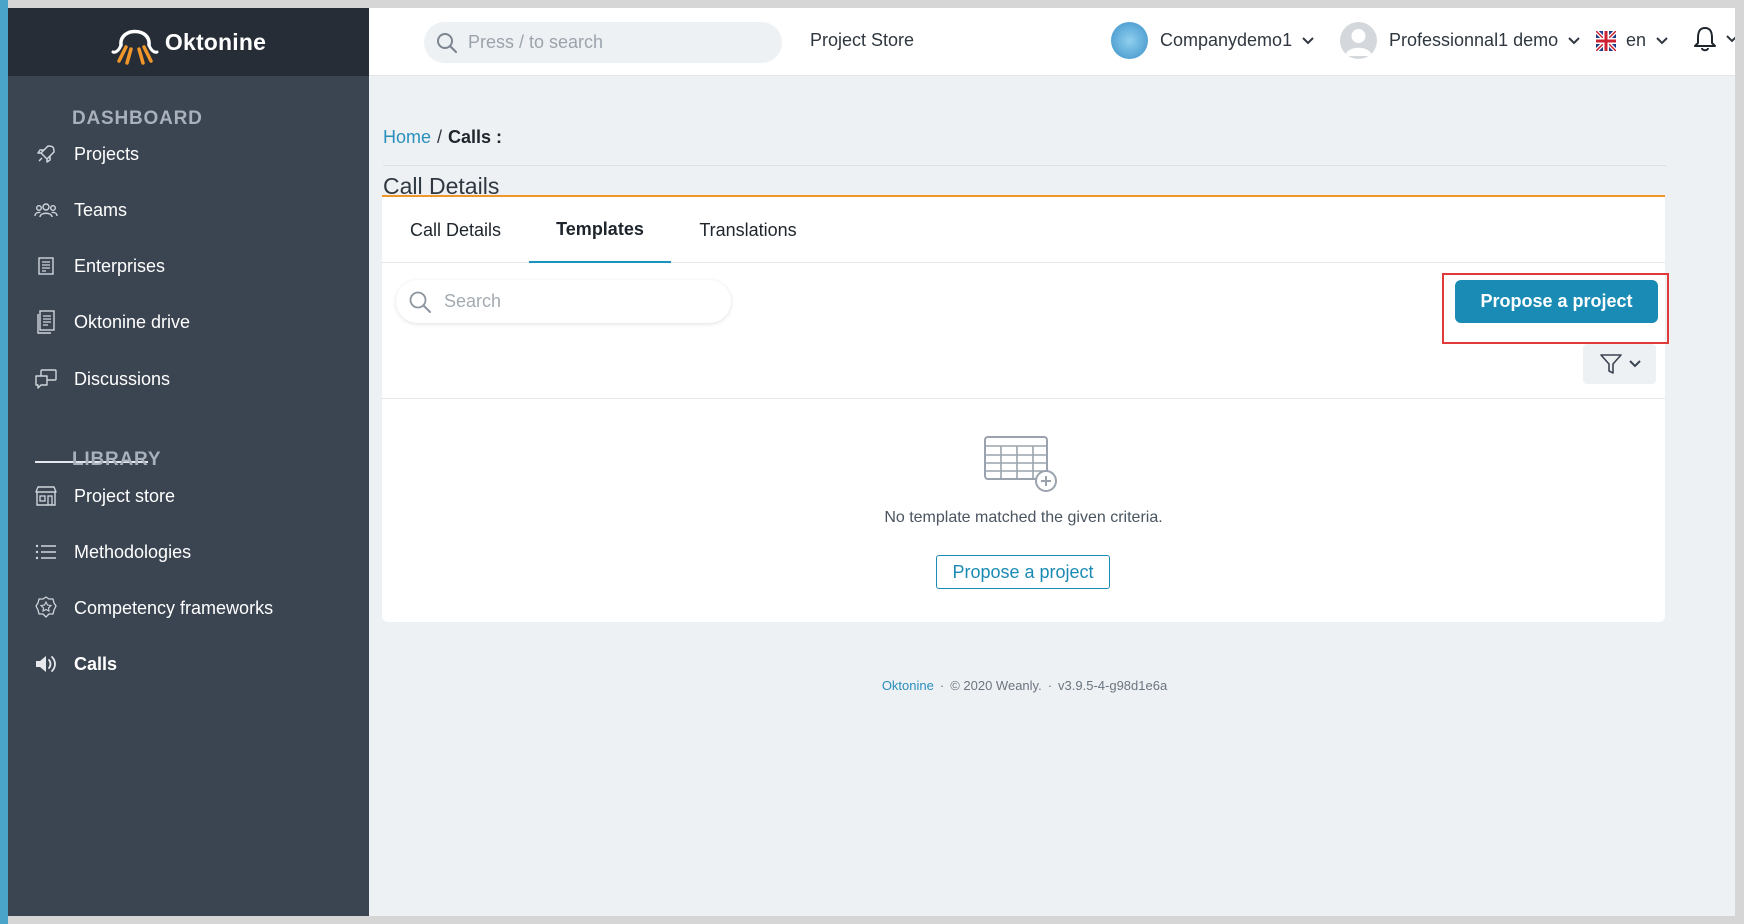  Describe the element at coordinates (1474, 40) in the screenshot. I see `user-name: Professionnal1 demo` at that location.